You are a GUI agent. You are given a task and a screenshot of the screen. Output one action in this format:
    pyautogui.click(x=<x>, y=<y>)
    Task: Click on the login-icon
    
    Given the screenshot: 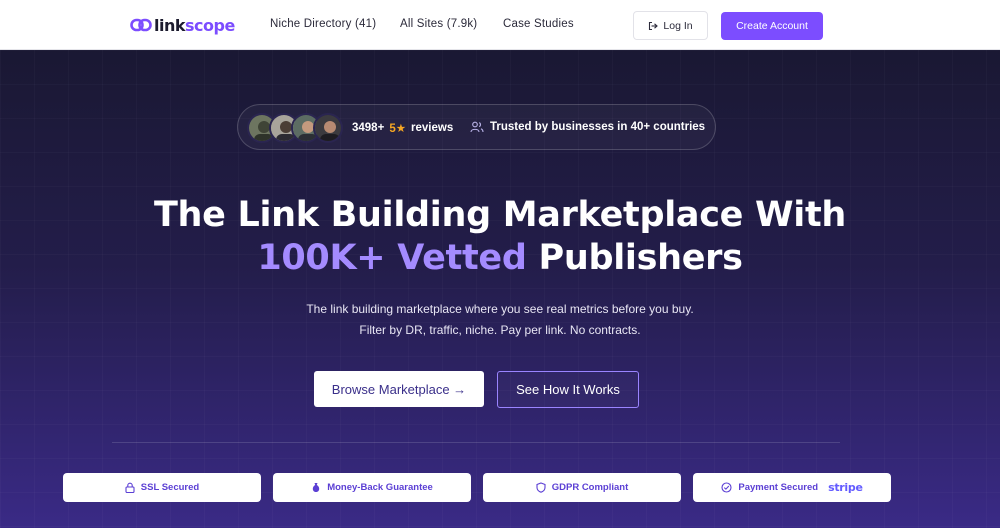 What is the action you would take?
    pyautogui.click(x=654, y=25)
    